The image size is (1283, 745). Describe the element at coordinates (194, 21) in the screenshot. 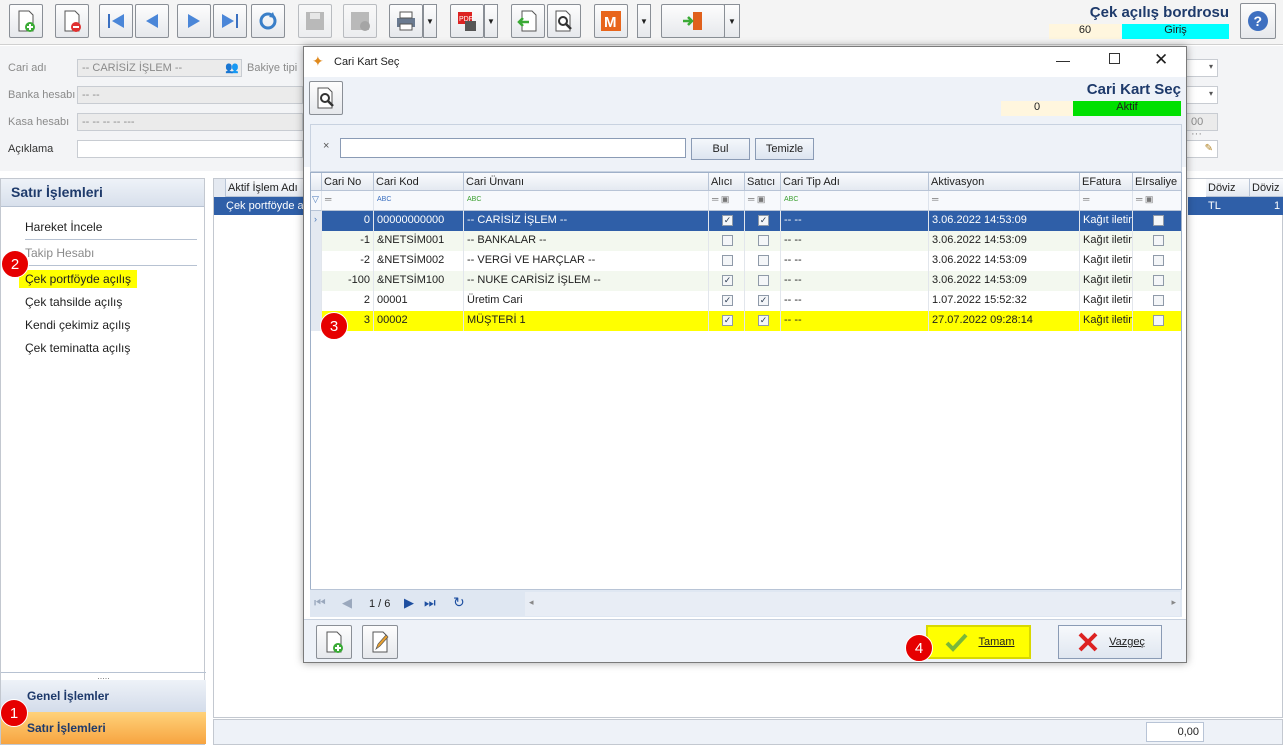

I see `next-record-button` at that location.